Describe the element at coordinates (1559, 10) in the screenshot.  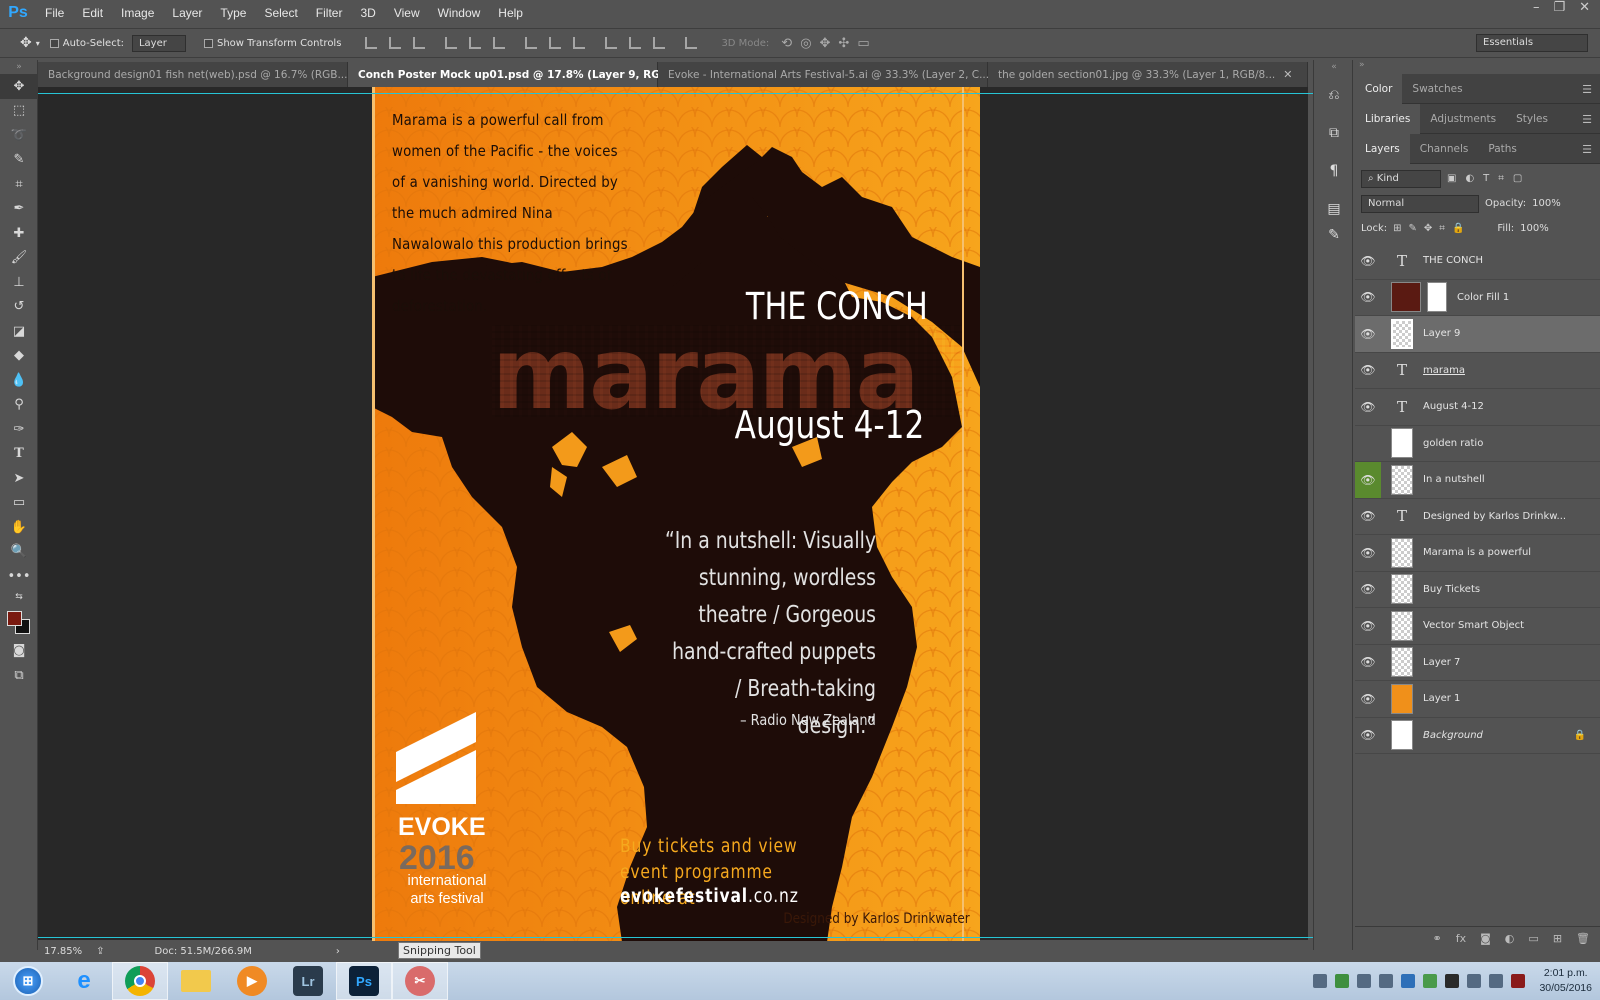
I see `restore-button: ❐` at that location.